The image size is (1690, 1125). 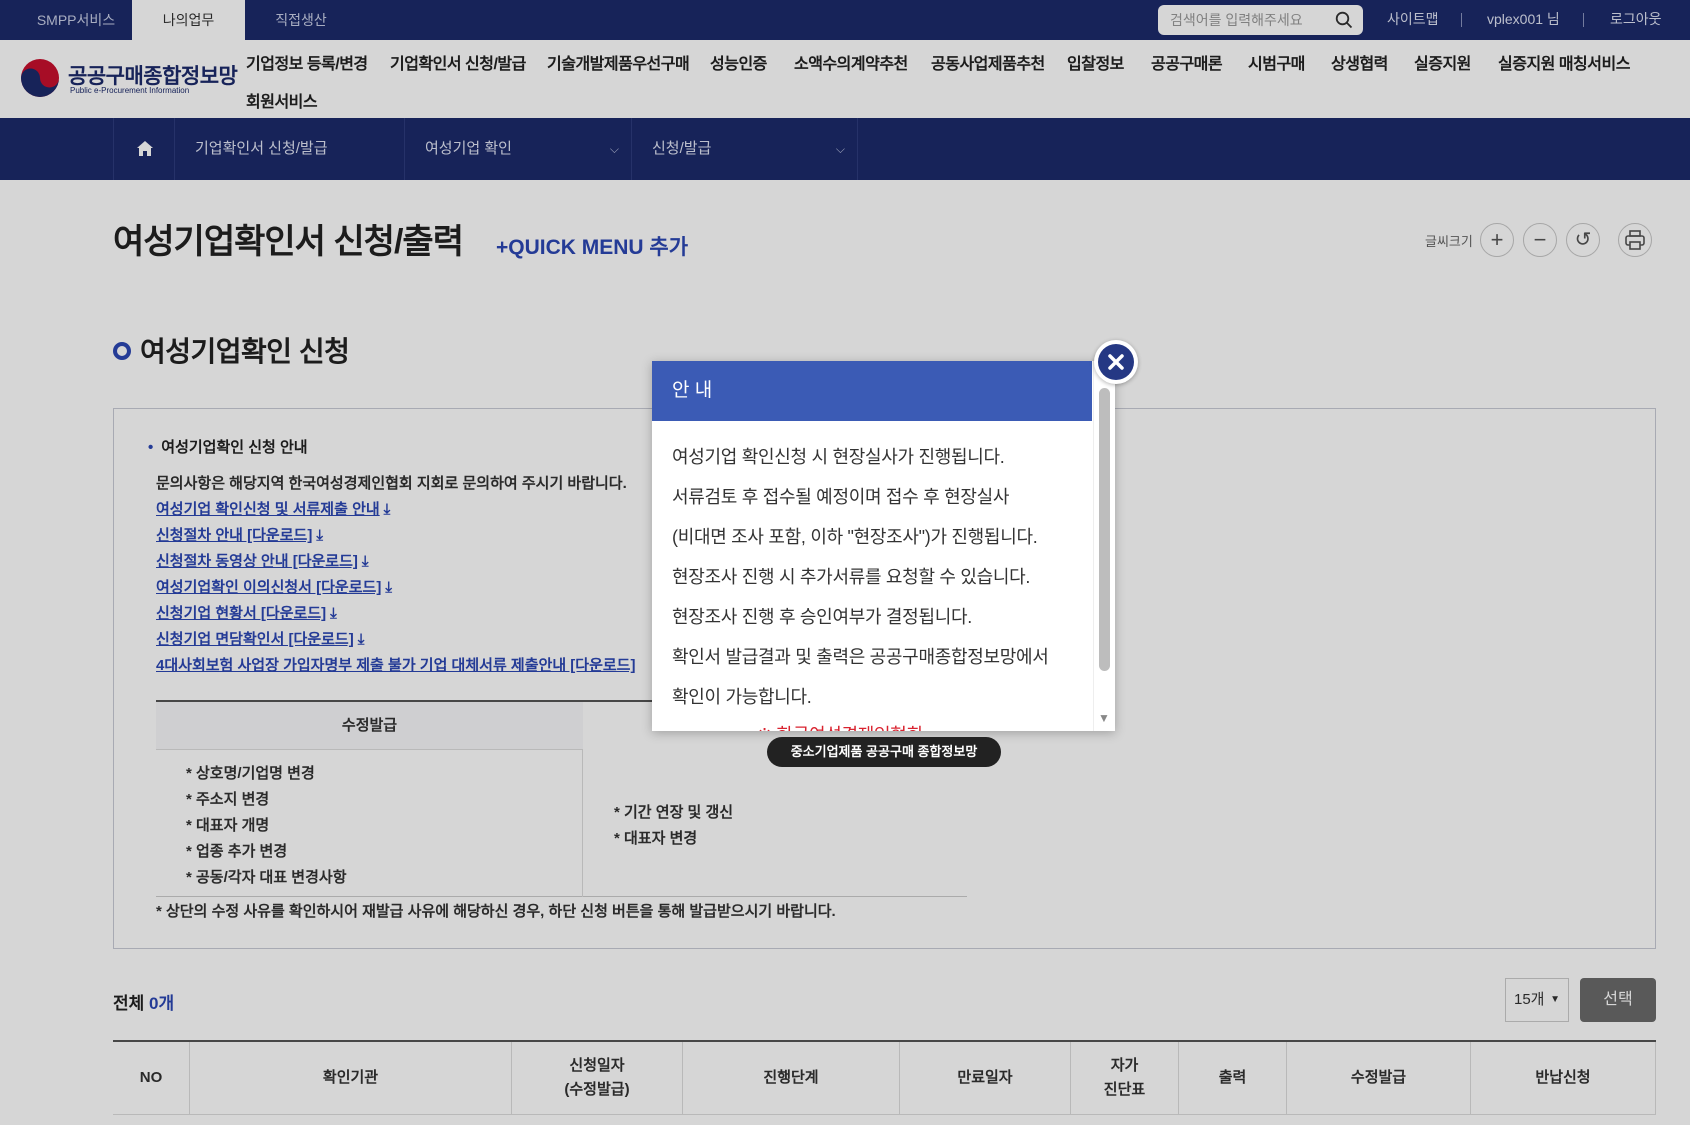 What do you see at coordinates (851, 577) in the screenshot?
I see `modal-text-line: 현장조사 진행 시 추가서류를 요청할 수 있습니다.` at bounding box center [851, 577].